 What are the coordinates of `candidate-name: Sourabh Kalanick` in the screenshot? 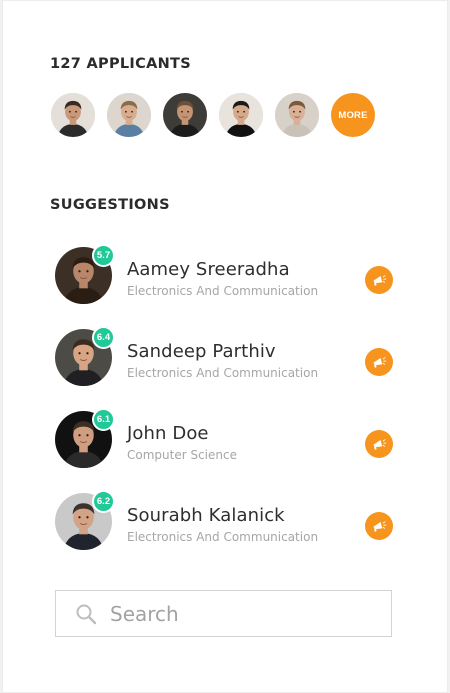 It's located at (206, 515).